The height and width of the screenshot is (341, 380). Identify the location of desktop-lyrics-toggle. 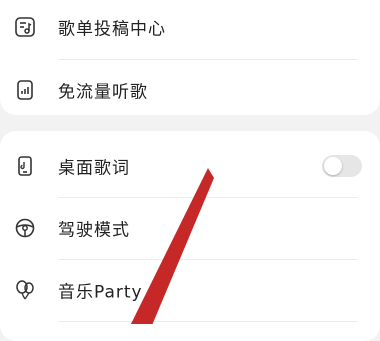
(342, 166).